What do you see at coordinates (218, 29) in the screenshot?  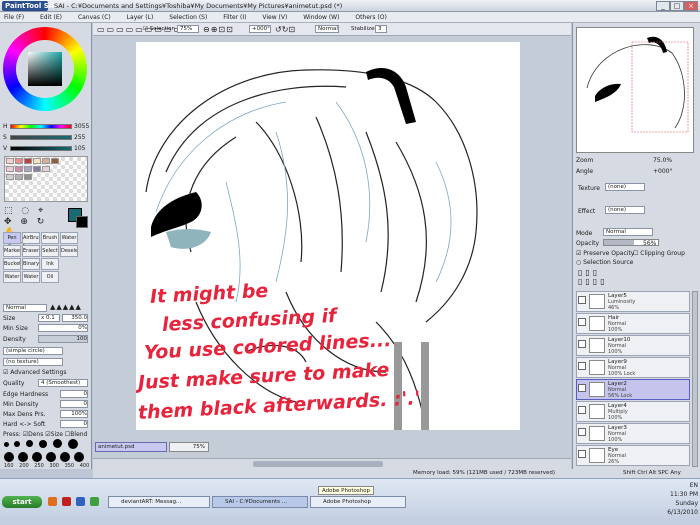 I see `zoom-buttons: ⊖⊕⊡⊡` at bounding box center [218, 29].